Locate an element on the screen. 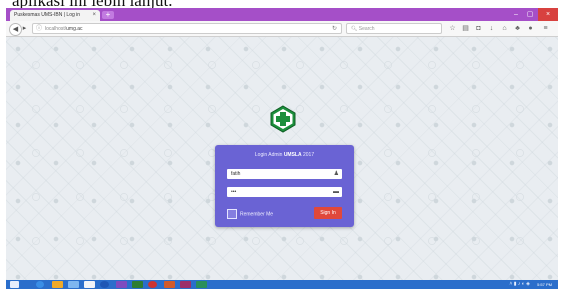  url-input: ⓘ localhost/umg.ac ↻ is located at coordinates (187, 28).